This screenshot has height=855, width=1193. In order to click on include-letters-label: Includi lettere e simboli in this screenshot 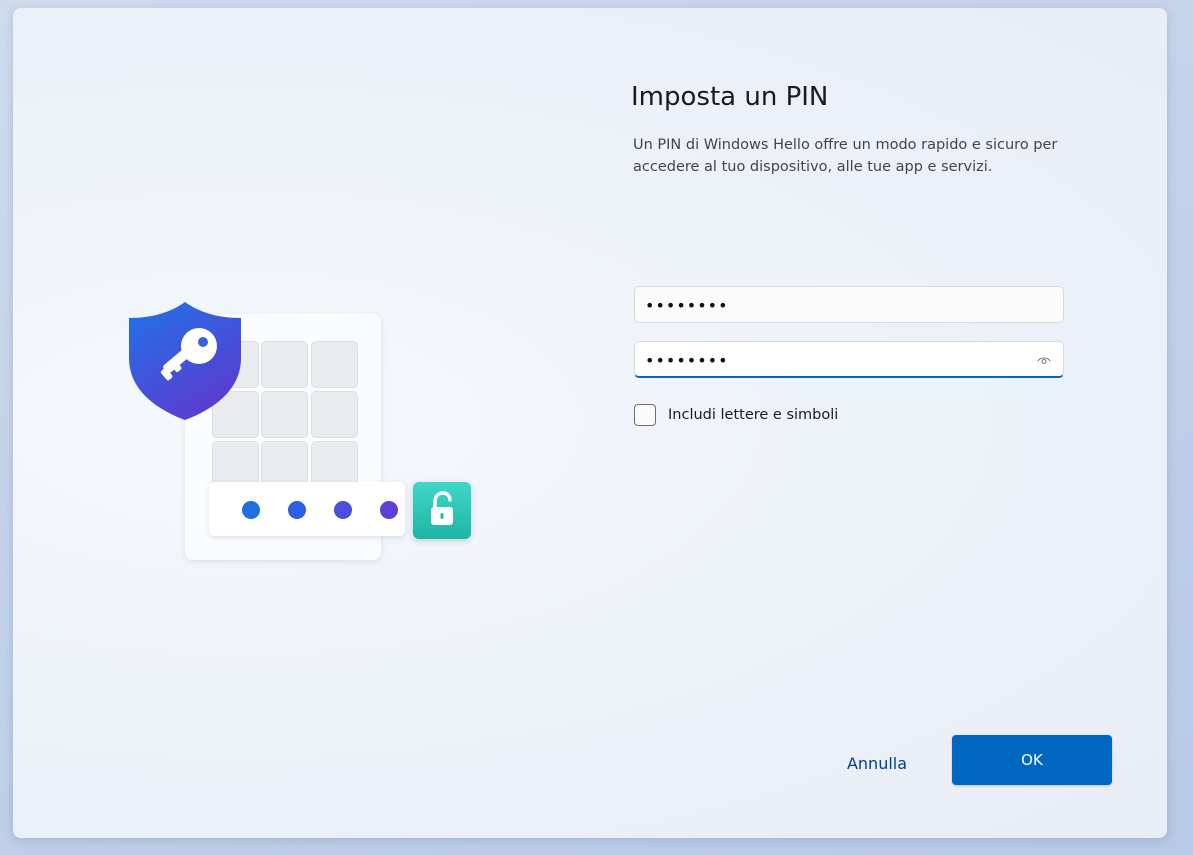, I will do `click(753, 415)`.